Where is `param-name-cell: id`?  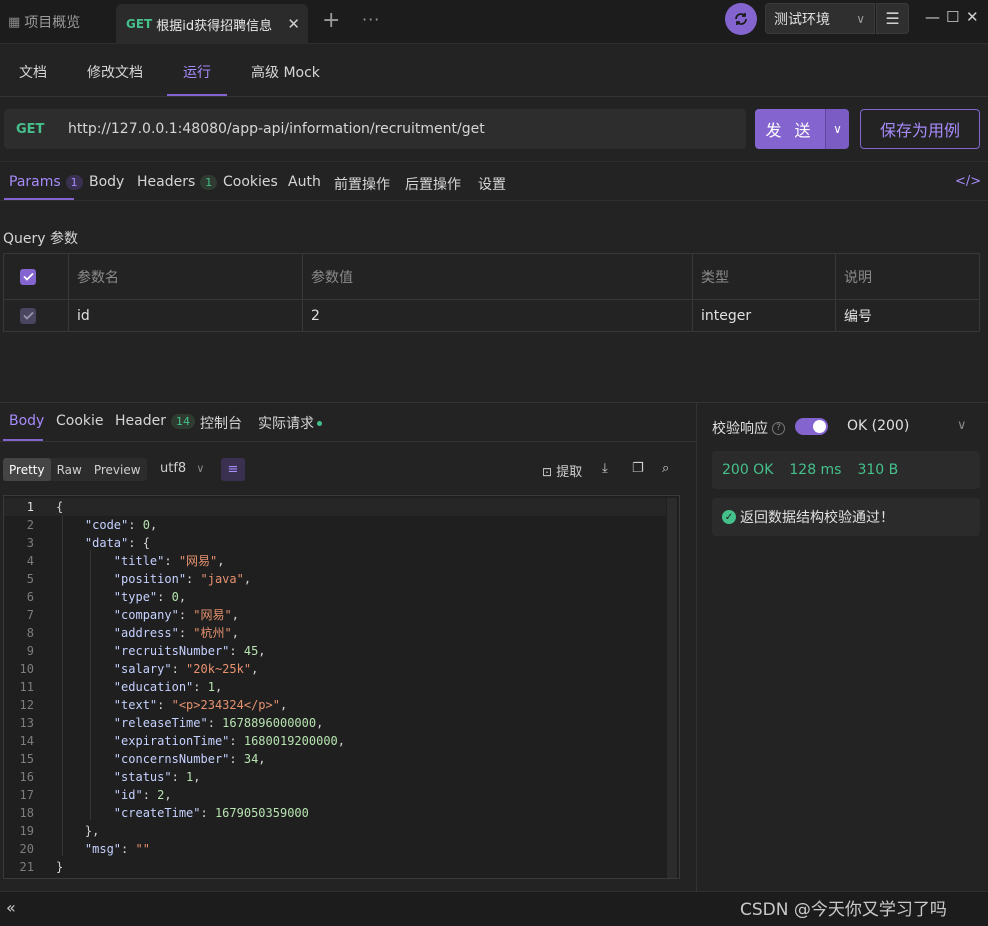
param-name-cell: id is located at coordinates (186, 315).